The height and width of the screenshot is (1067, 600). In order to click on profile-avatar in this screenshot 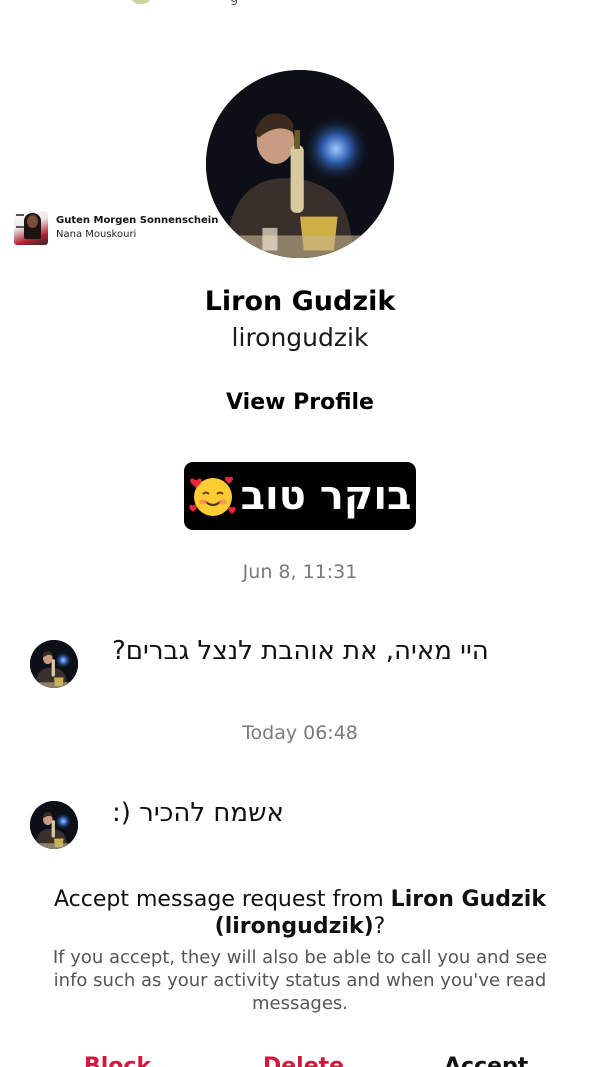, I will do `click(300, 164)`.